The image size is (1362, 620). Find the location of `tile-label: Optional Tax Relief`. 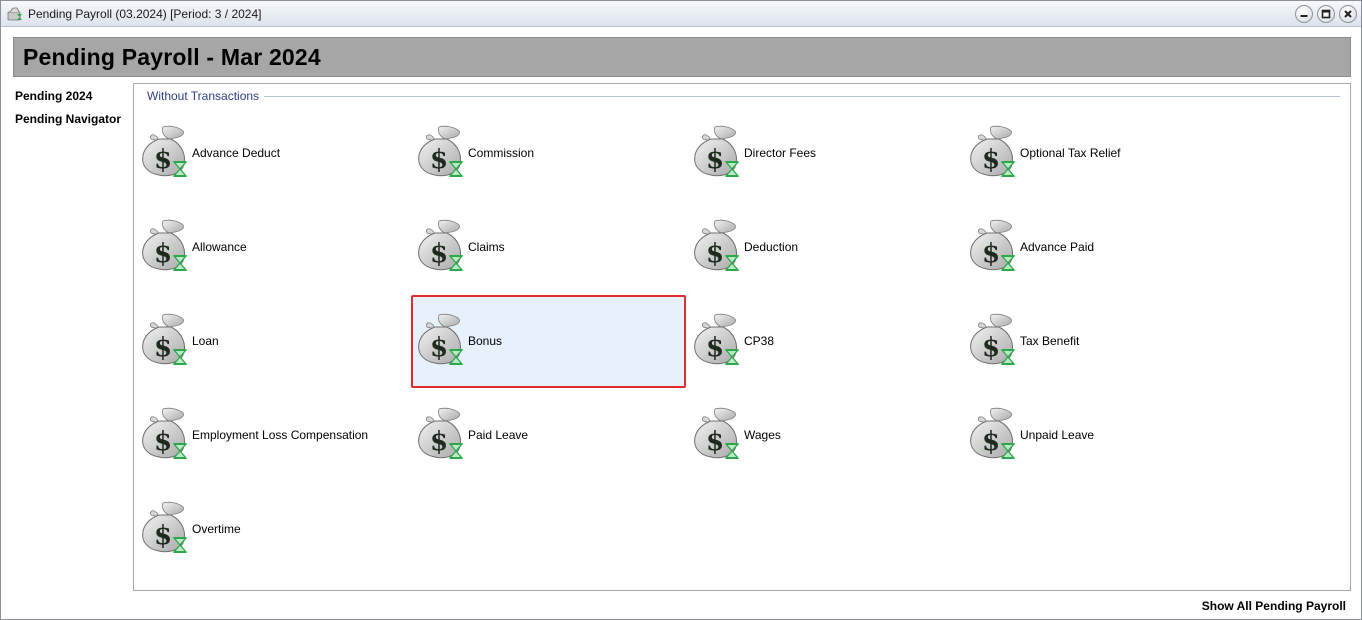

tile-label: Optional Tax Relief is located at coordinates (1070, 153).